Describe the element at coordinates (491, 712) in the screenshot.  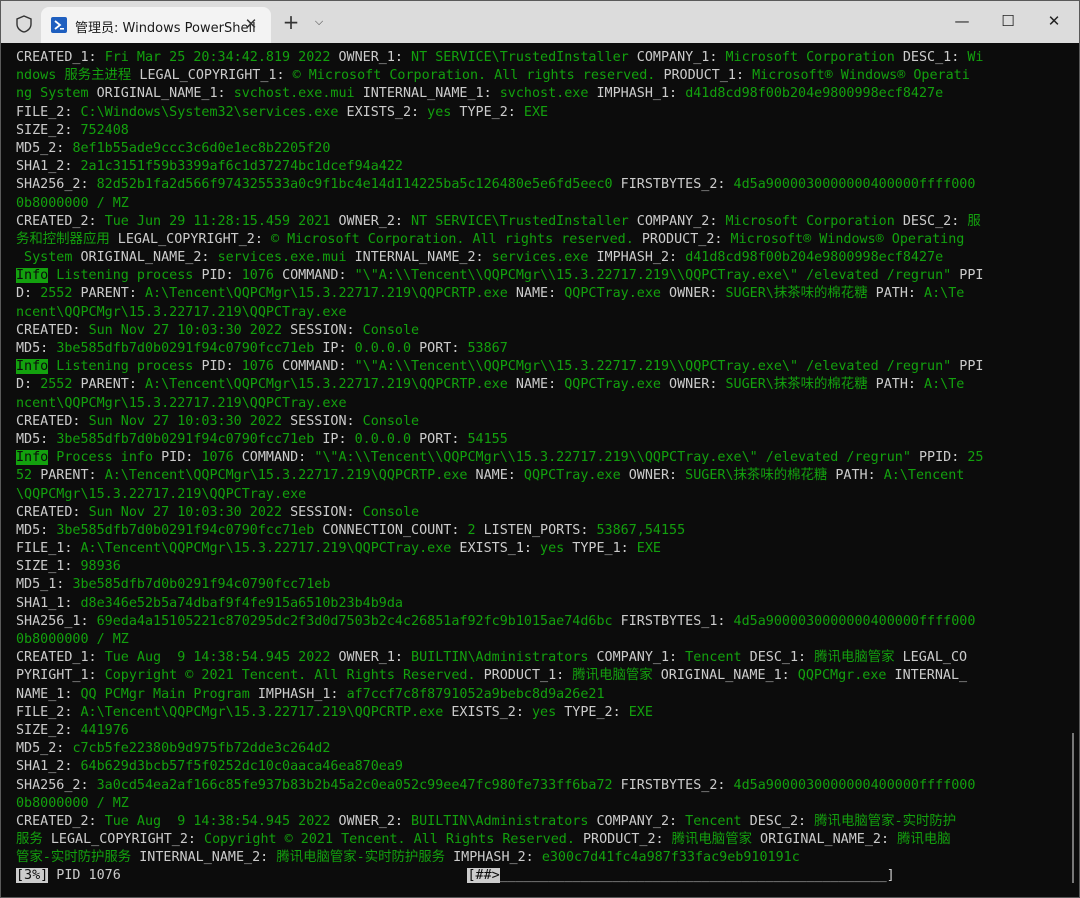
I see `terminal-text: EXISTS_2:` at that location.